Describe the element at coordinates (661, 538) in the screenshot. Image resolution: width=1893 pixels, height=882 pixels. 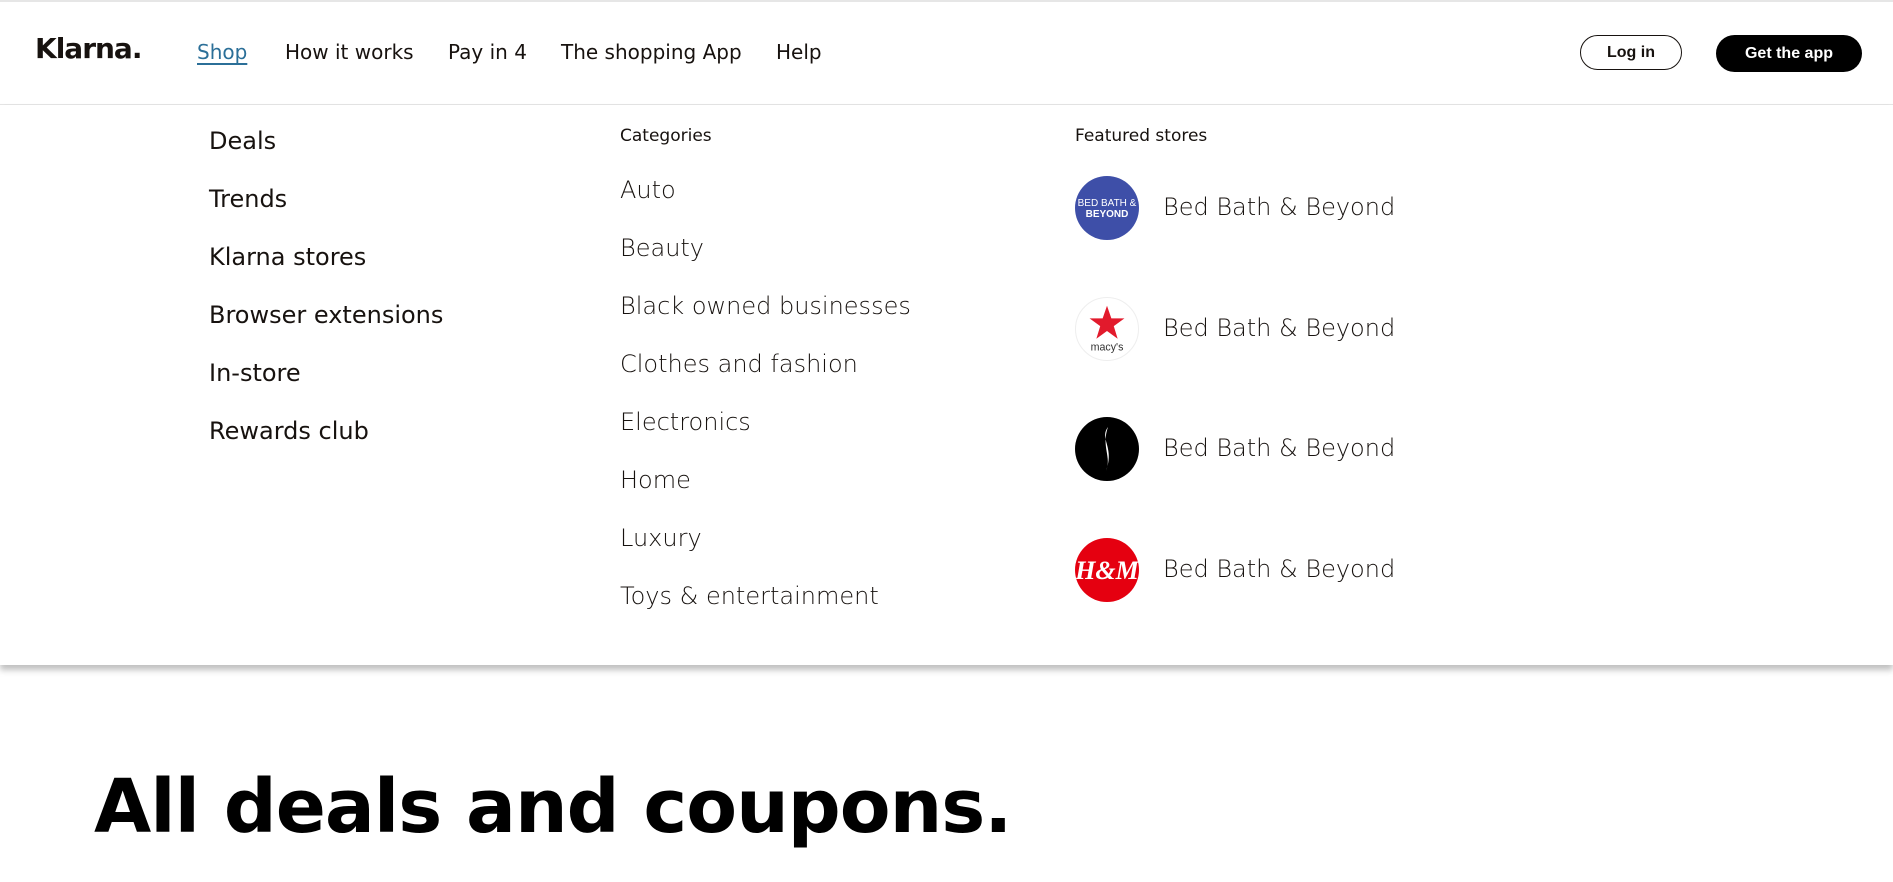
I see `category-luxury: Luxury` at that location.